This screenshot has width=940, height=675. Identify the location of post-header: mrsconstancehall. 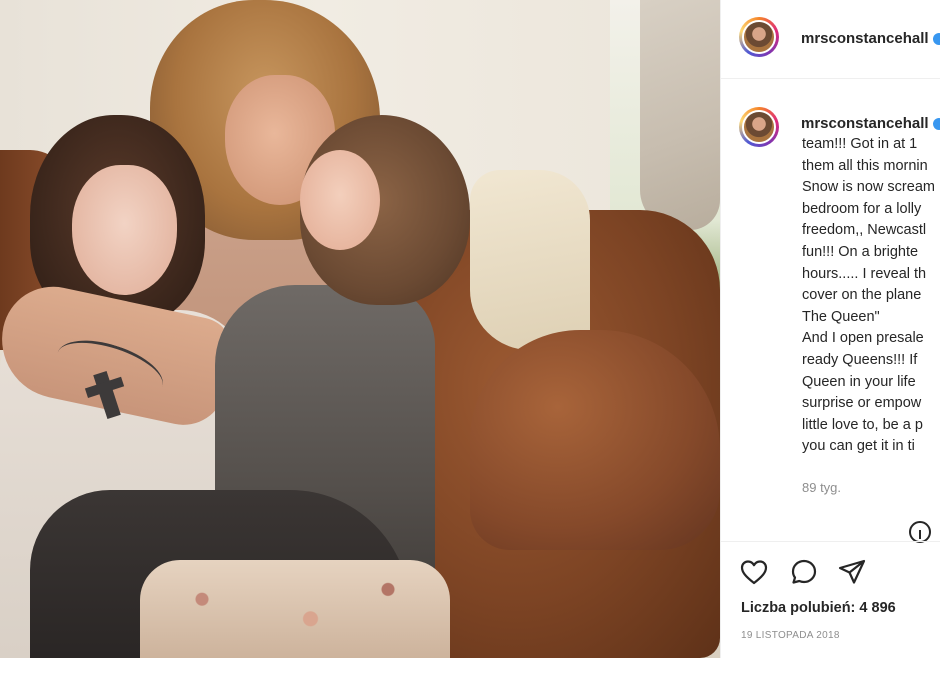
(830, 39).